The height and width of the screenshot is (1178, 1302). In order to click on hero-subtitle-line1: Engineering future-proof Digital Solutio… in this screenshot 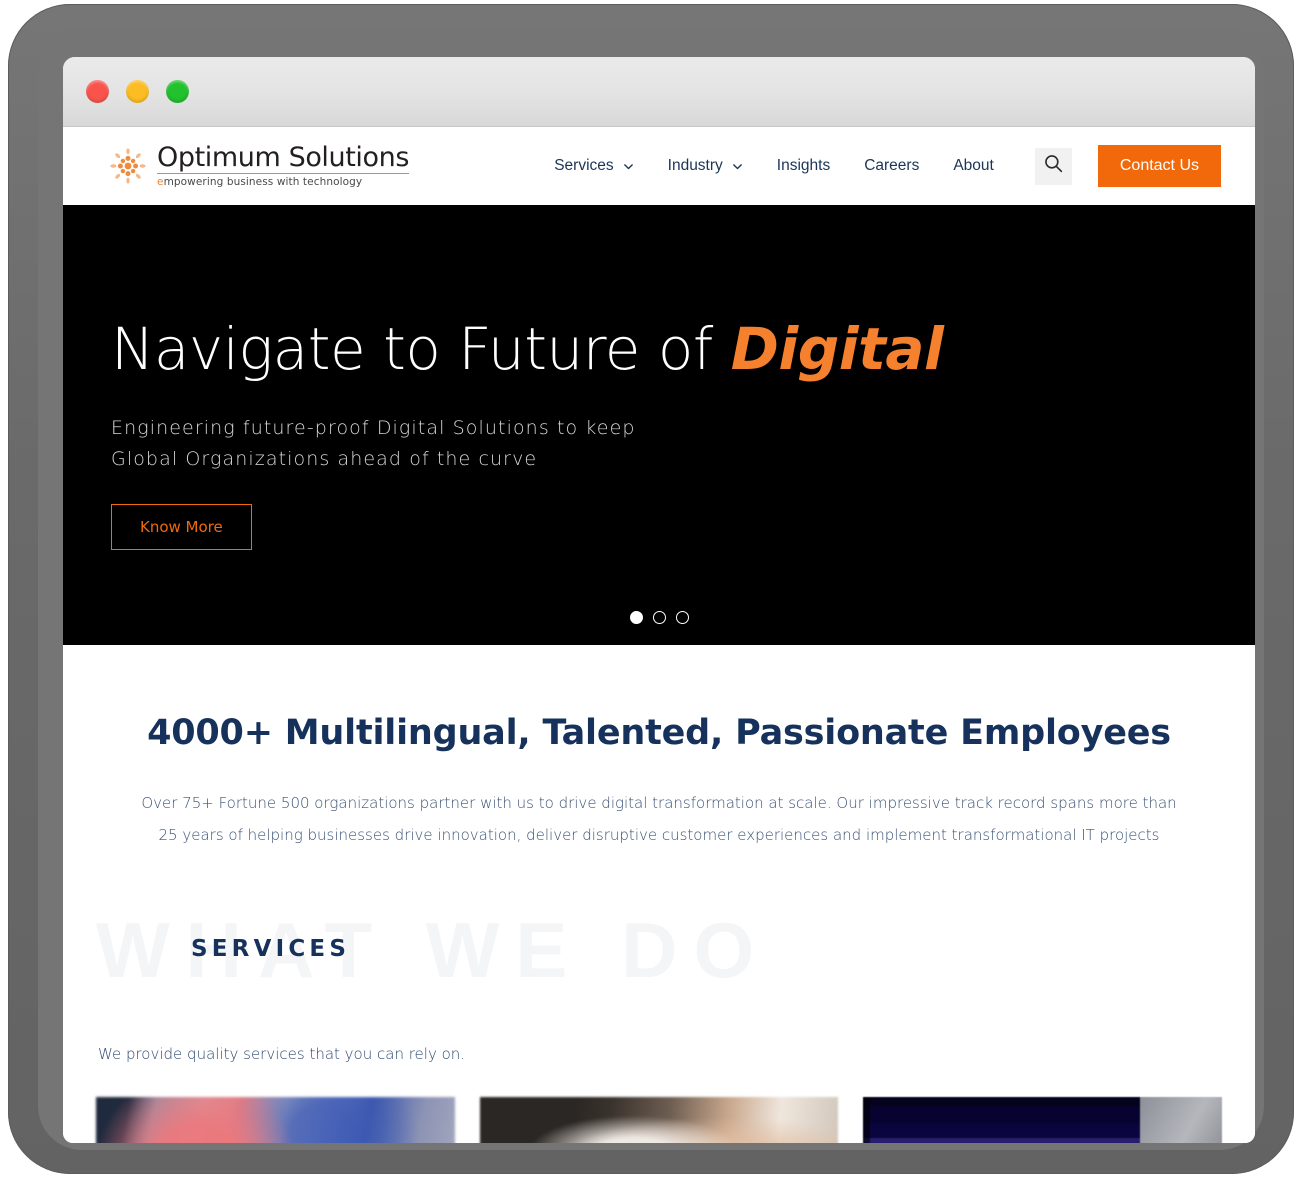, I will do `click(373, 428)`.